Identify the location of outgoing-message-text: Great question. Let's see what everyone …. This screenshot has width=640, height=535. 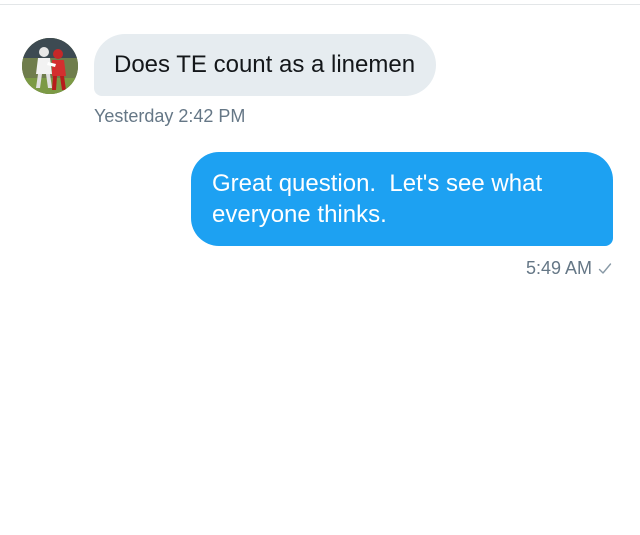
(380, 199).